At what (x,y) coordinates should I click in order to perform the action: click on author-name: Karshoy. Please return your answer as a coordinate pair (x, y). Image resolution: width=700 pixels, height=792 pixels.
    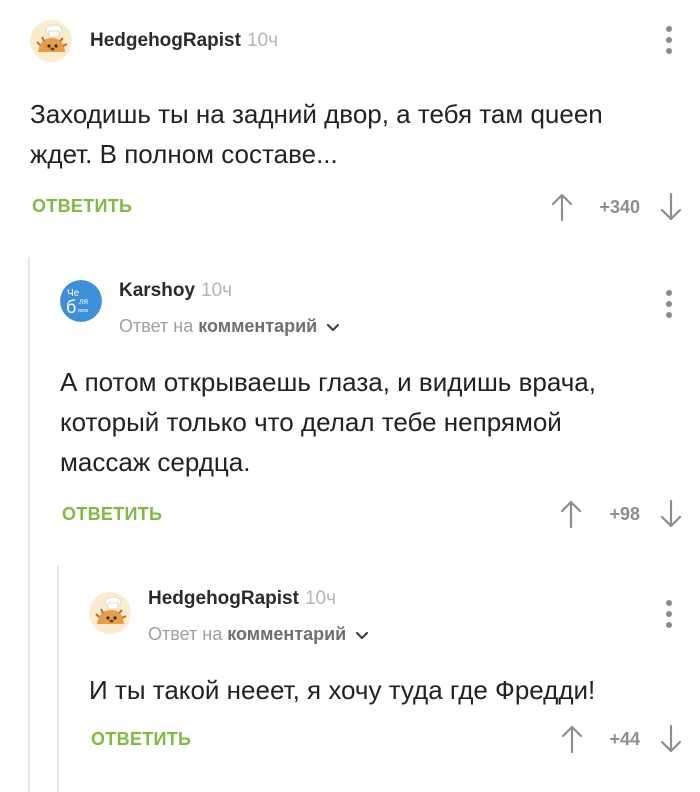
    Looking at the image, I should click on (157, 290).